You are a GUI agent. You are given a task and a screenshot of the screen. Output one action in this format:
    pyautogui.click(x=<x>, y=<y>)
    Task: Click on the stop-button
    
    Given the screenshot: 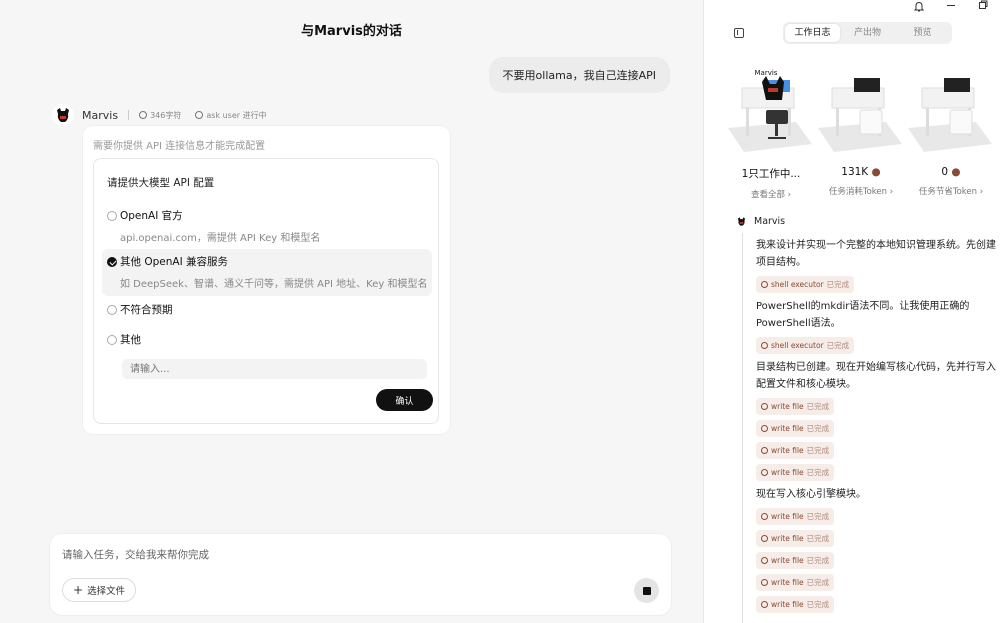 What is the action you would take?
    pyautogui.click(x=646, y=590)
    